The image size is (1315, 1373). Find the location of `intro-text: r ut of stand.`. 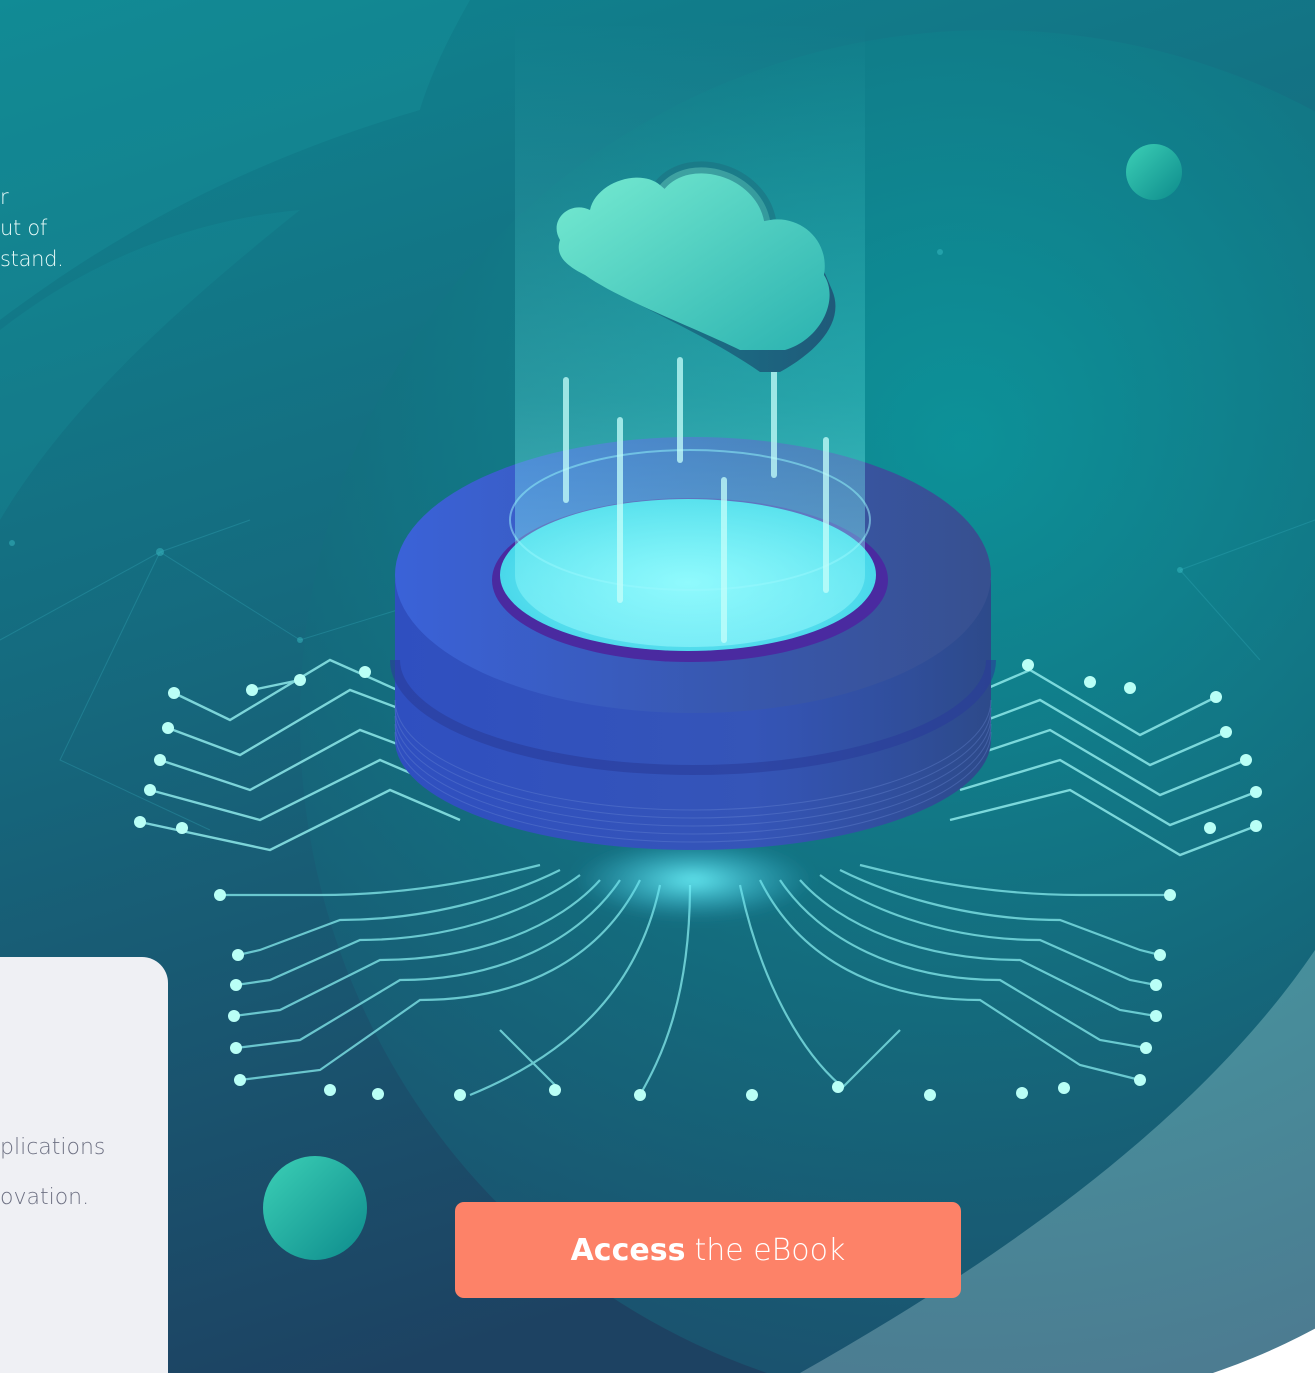

intro-text: r ut of stand. is located at coordinates (45, 228).